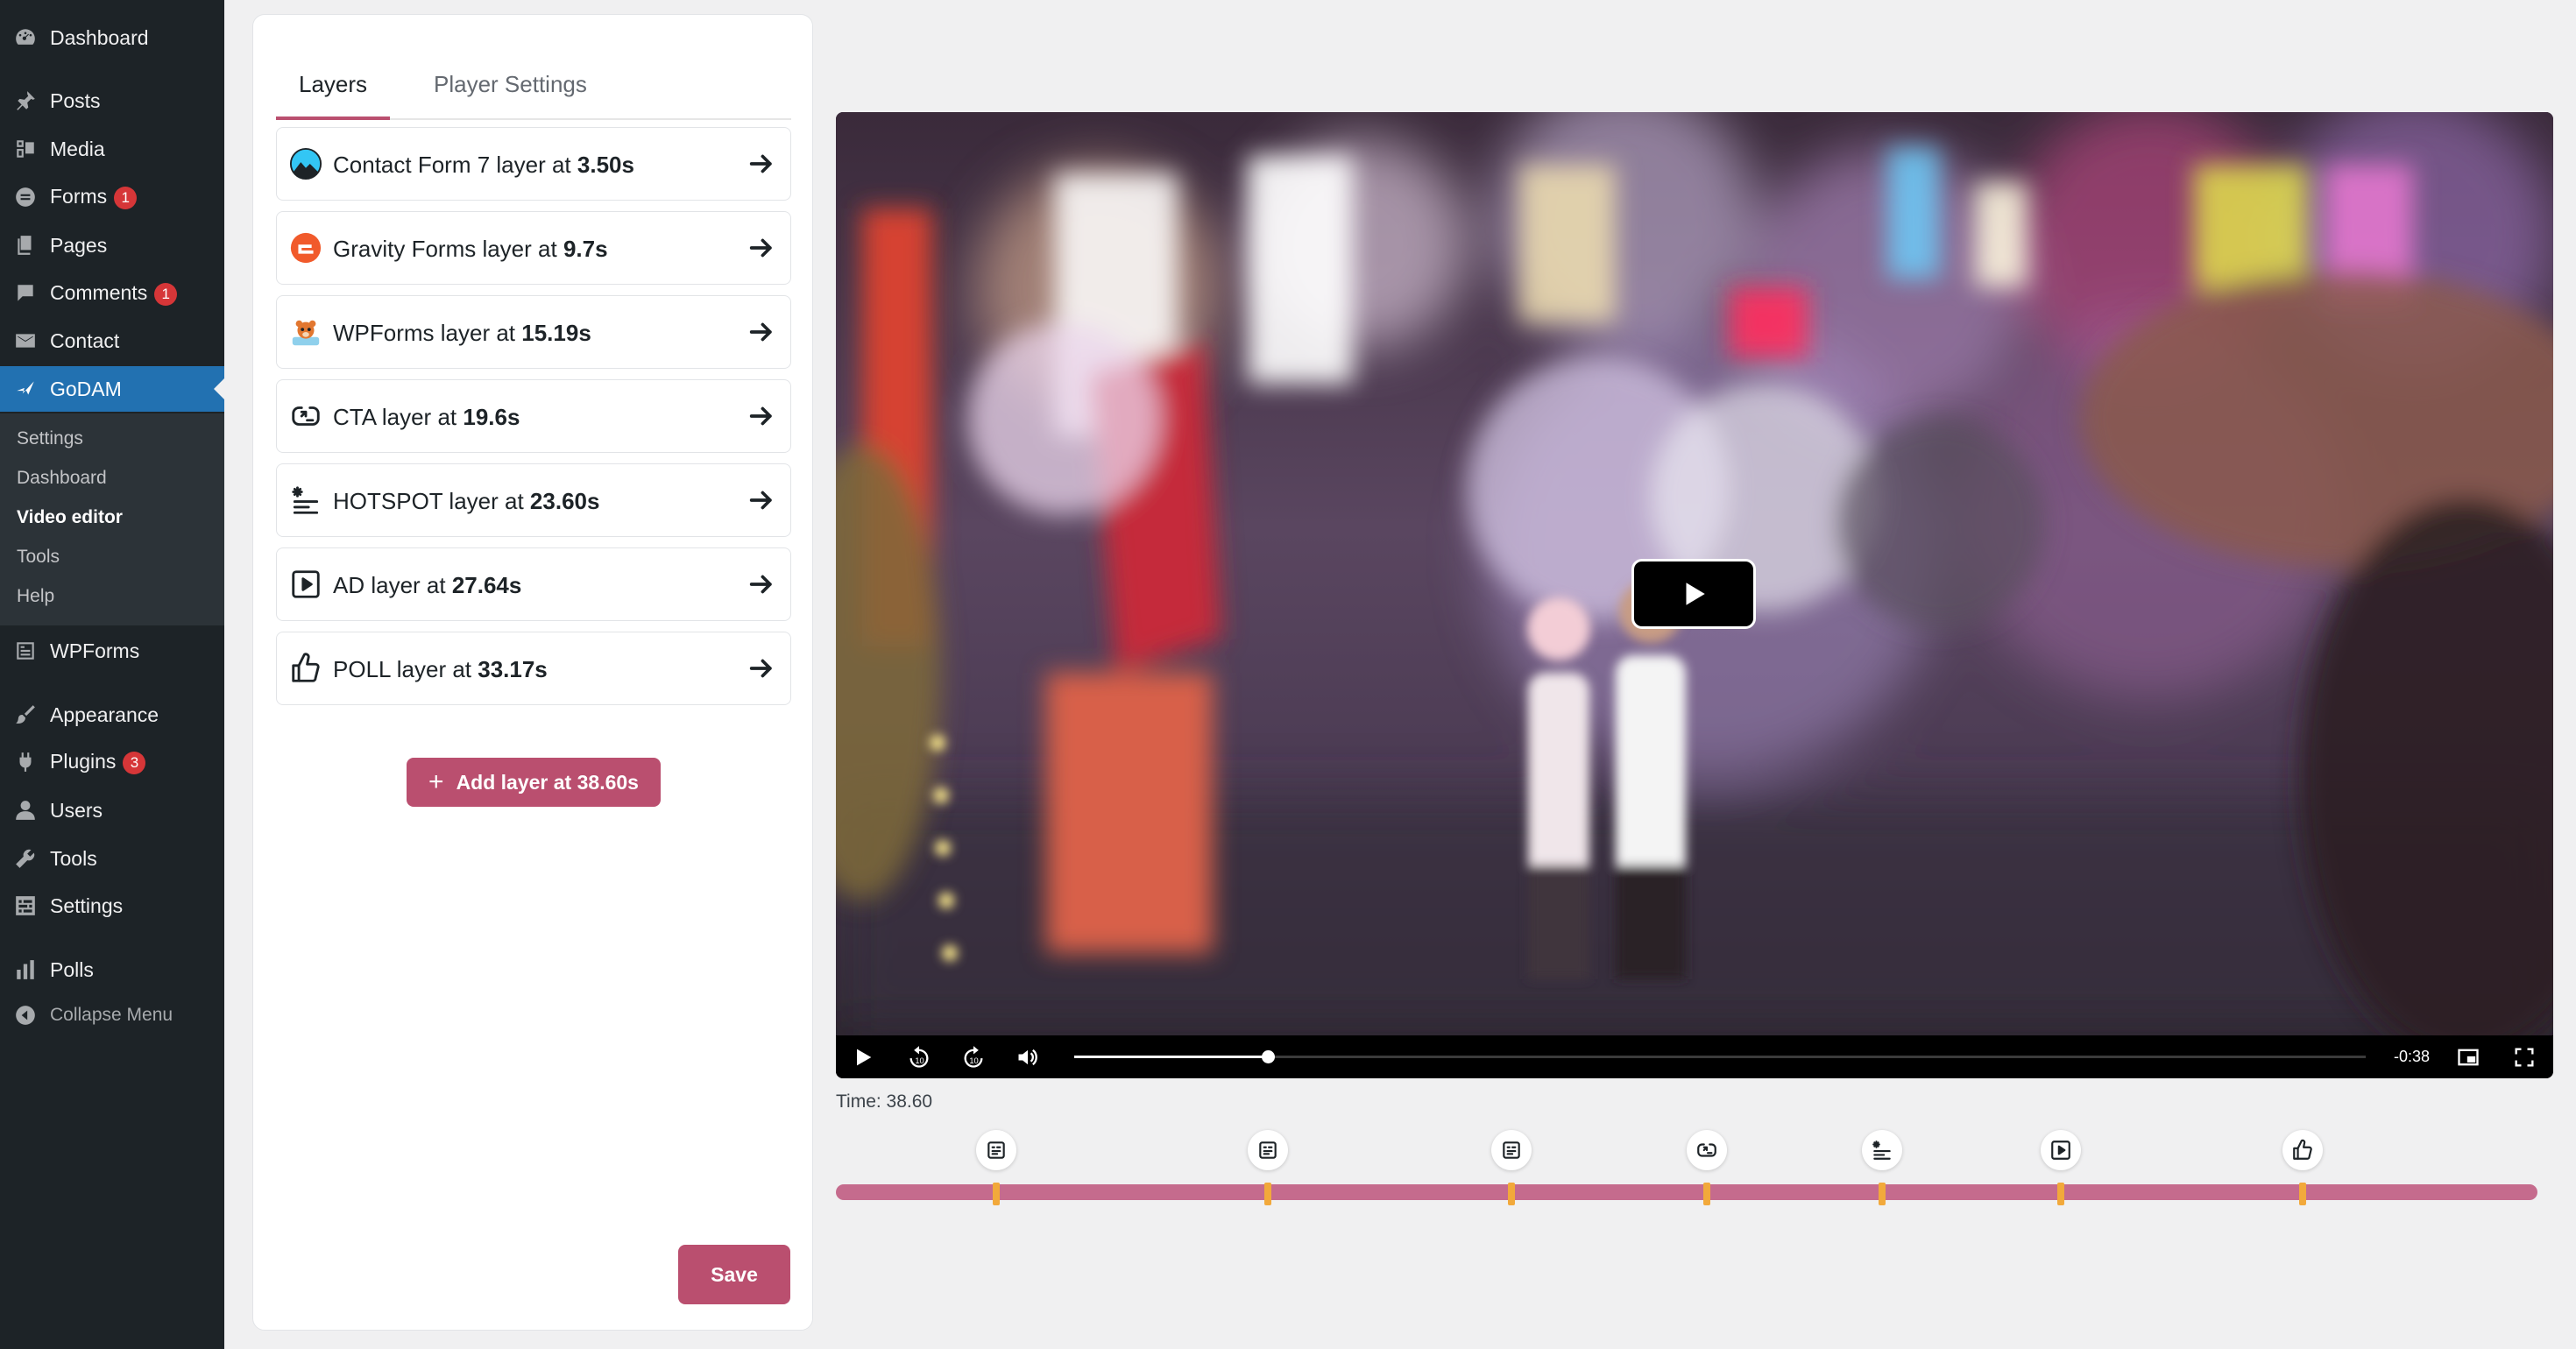 The image size is (2576, 1349). Describe the element at coordinates (70, 517) in the screenshot. I see `submenu-item-video-editor: Video editor` at that location.